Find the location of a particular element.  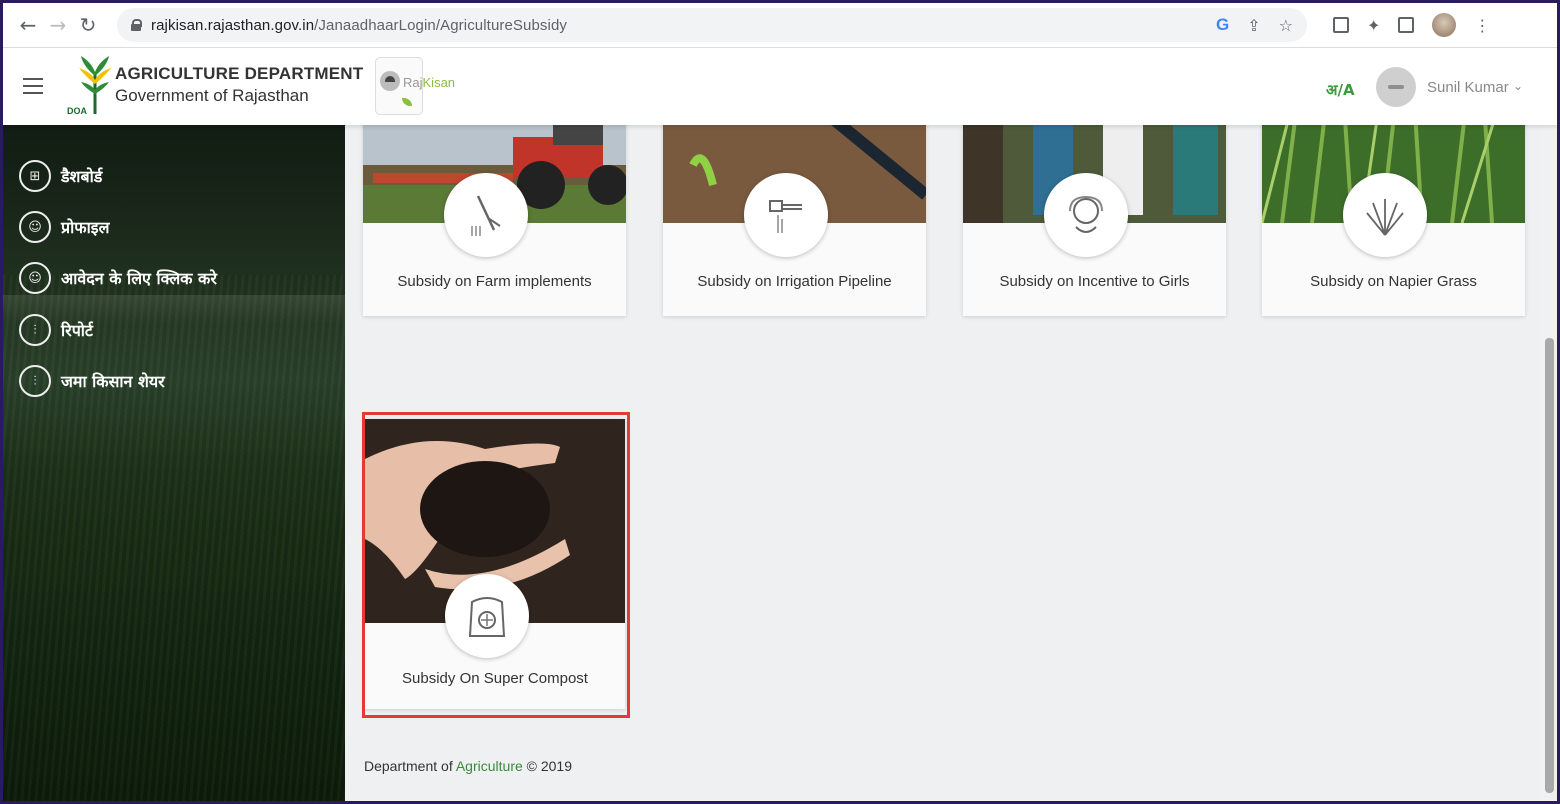

puzzle-icon: ✦ is located at coordinates (1373, 25).